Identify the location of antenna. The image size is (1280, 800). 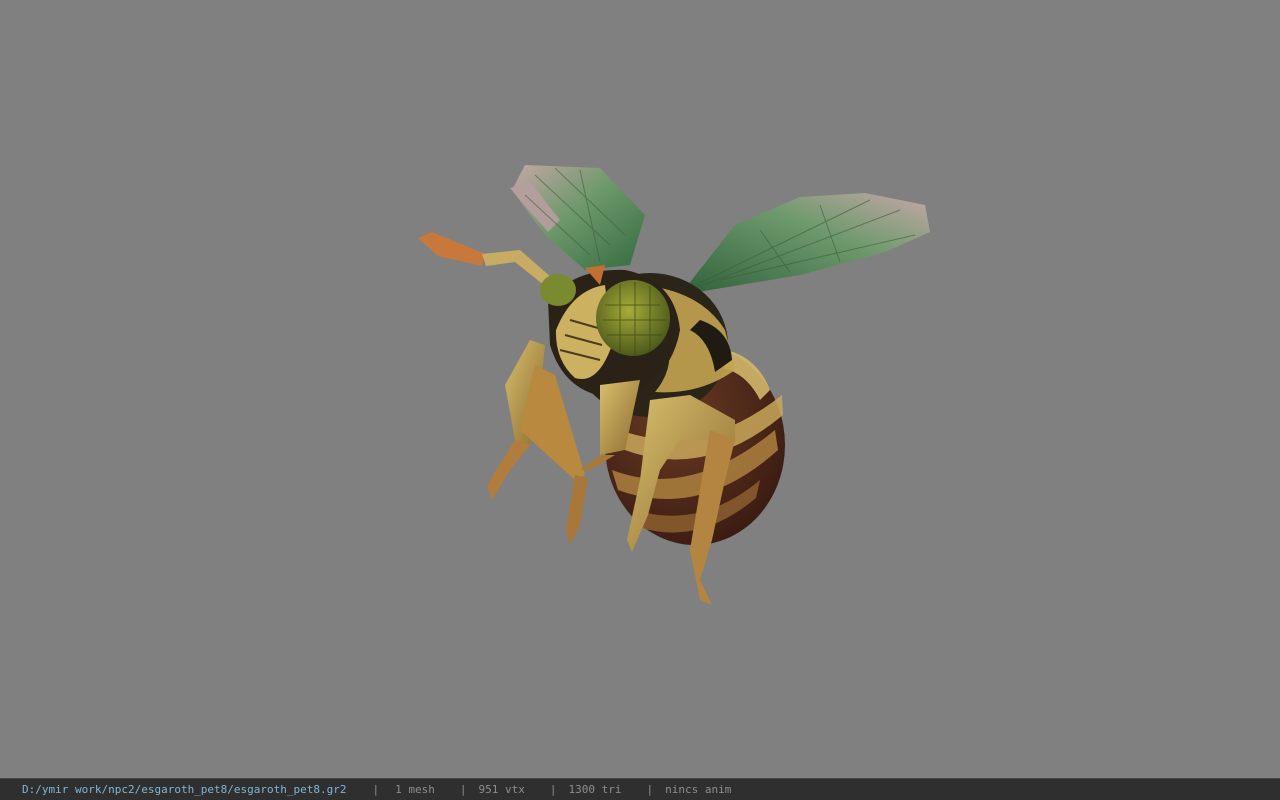
(485, 259).